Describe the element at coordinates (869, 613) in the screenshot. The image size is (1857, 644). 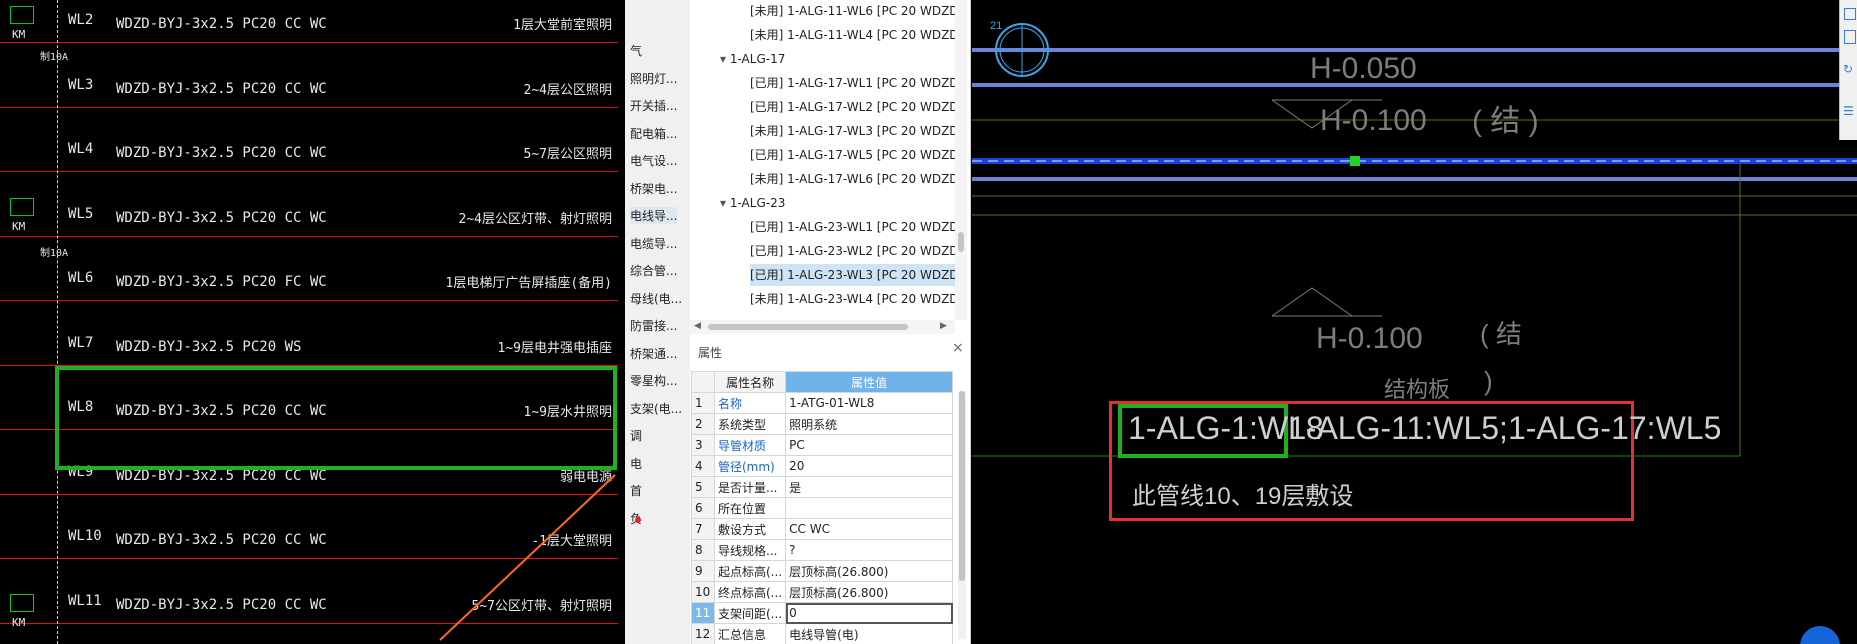
I see `prop-value: 0` at that location.